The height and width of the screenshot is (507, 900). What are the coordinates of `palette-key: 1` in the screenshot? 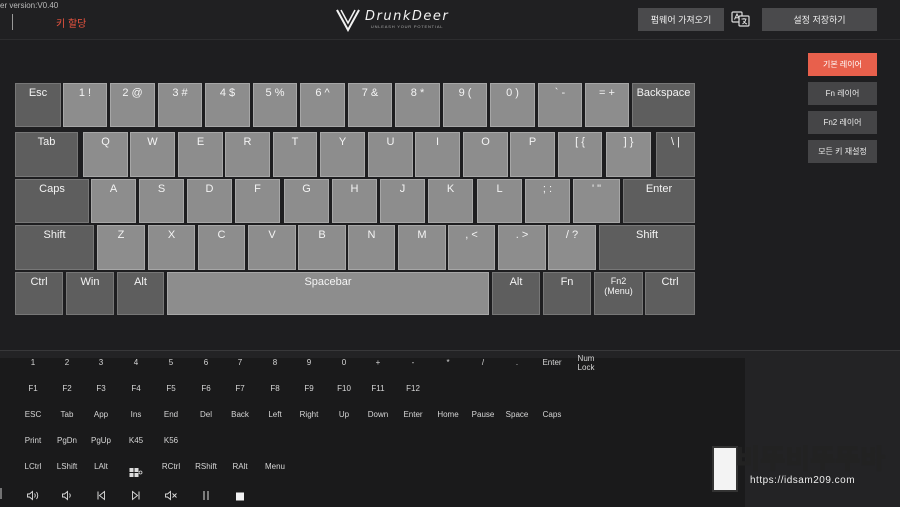 It's located at (33, 362).